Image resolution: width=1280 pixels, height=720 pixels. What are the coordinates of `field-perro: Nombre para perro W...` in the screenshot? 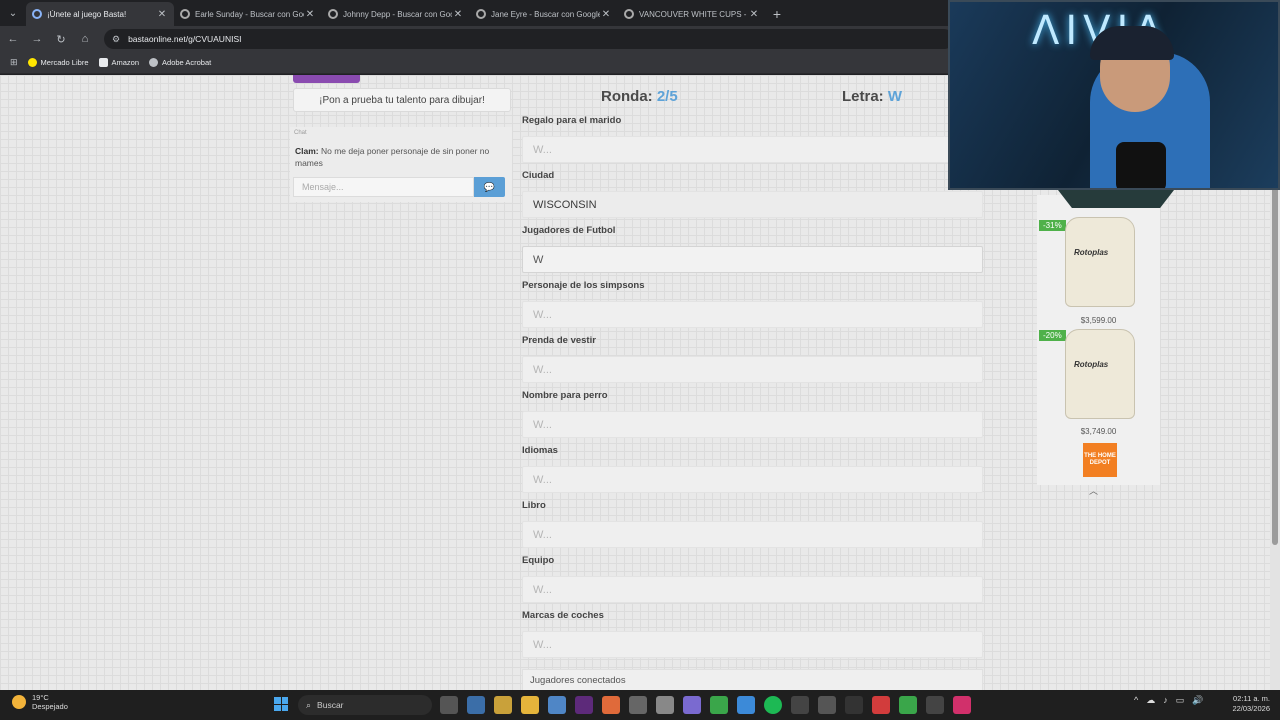 It's located at (752, 414).